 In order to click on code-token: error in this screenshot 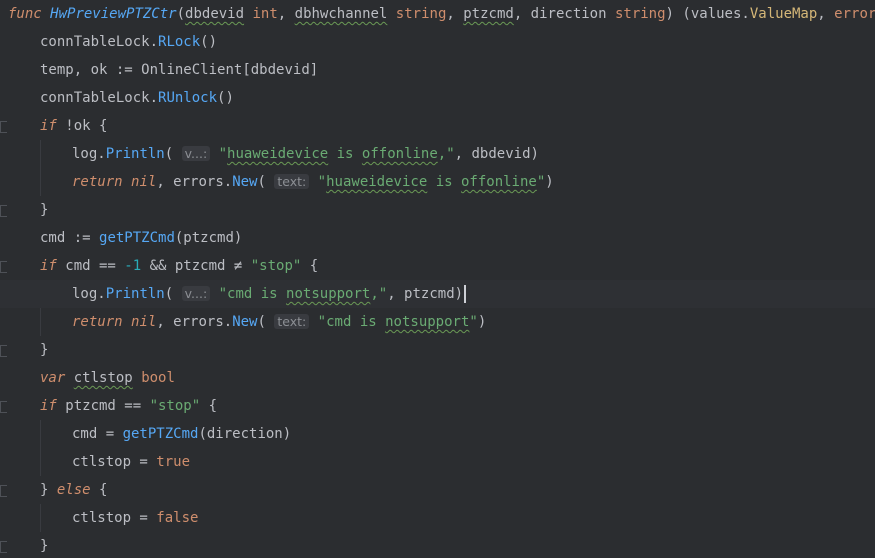, I will do `click(854, 14)`.